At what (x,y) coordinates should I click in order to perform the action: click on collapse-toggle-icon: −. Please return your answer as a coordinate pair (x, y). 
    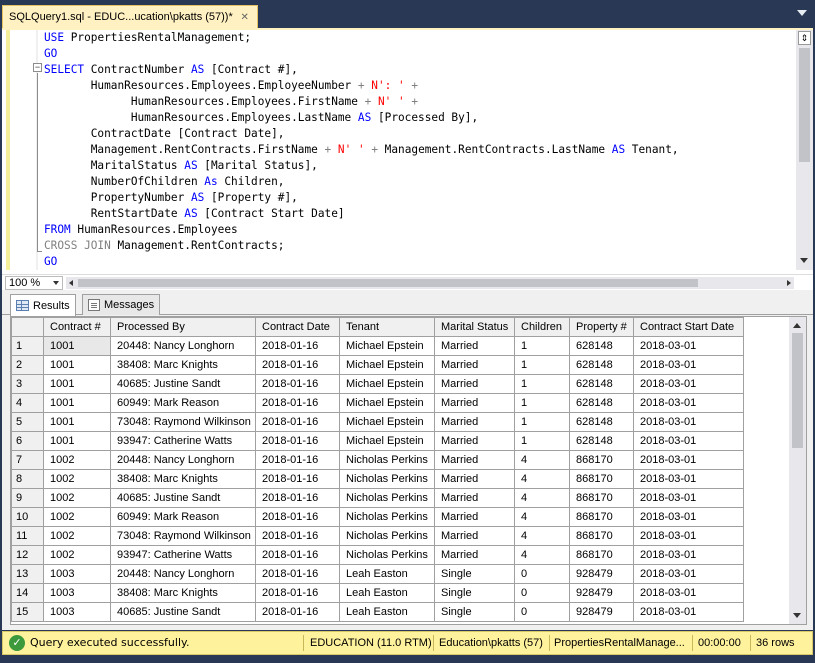
    Looking at the image, I should click on (37, 67).